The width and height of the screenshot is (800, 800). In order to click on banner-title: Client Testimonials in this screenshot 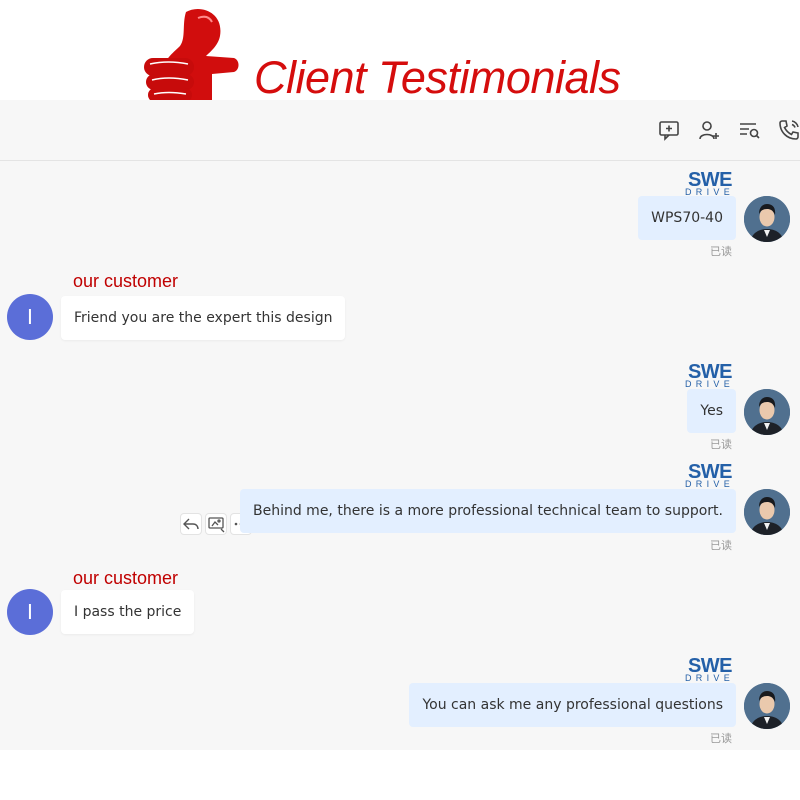, I will do `click(437, 77)`.